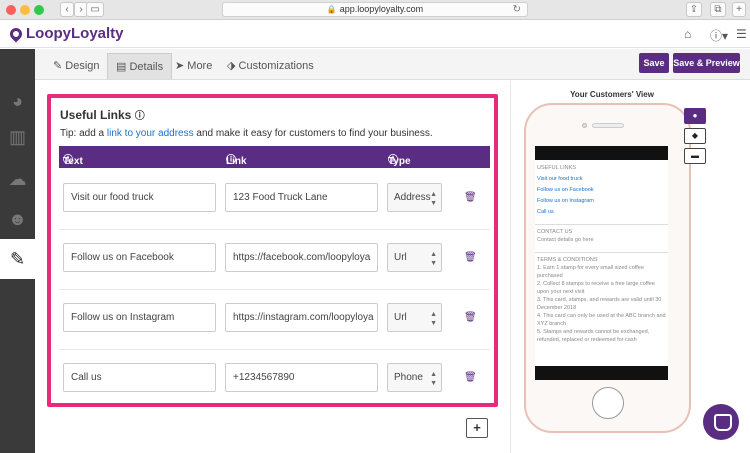 The height and width of the screenshot is (453, 750). What do you see at coordinates (414, 377) in the screenshot?
I see `link-type-select: Phone ▲ ▼` at bounding box center [414, 377].